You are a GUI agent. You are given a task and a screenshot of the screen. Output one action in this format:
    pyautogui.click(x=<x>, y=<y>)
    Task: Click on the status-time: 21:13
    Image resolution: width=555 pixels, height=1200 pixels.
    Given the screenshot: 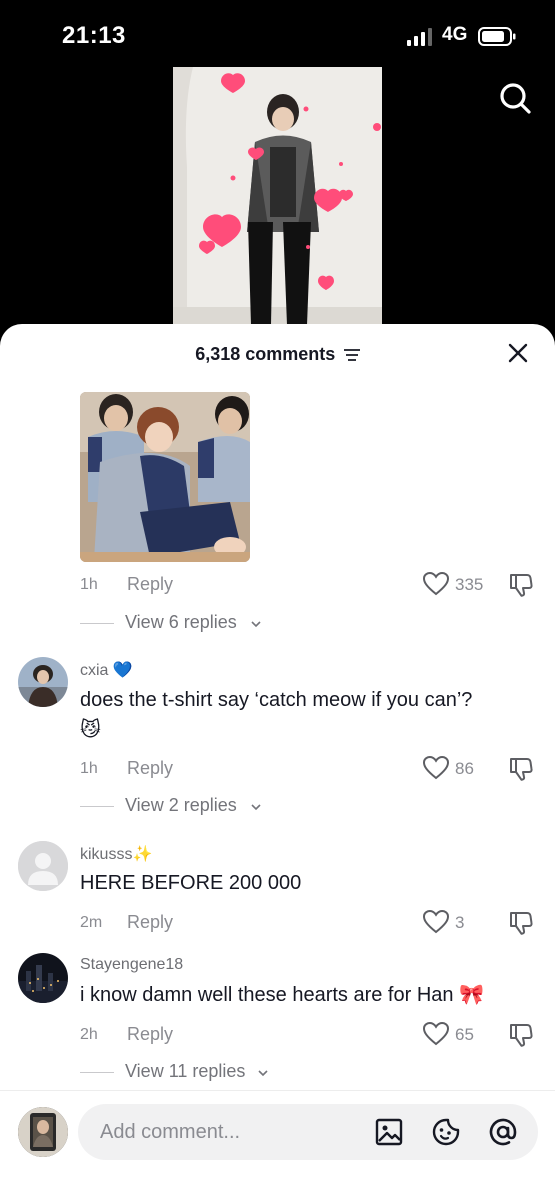 What is the action you would take?
    pyautogui.click(x=94, y=35)
    